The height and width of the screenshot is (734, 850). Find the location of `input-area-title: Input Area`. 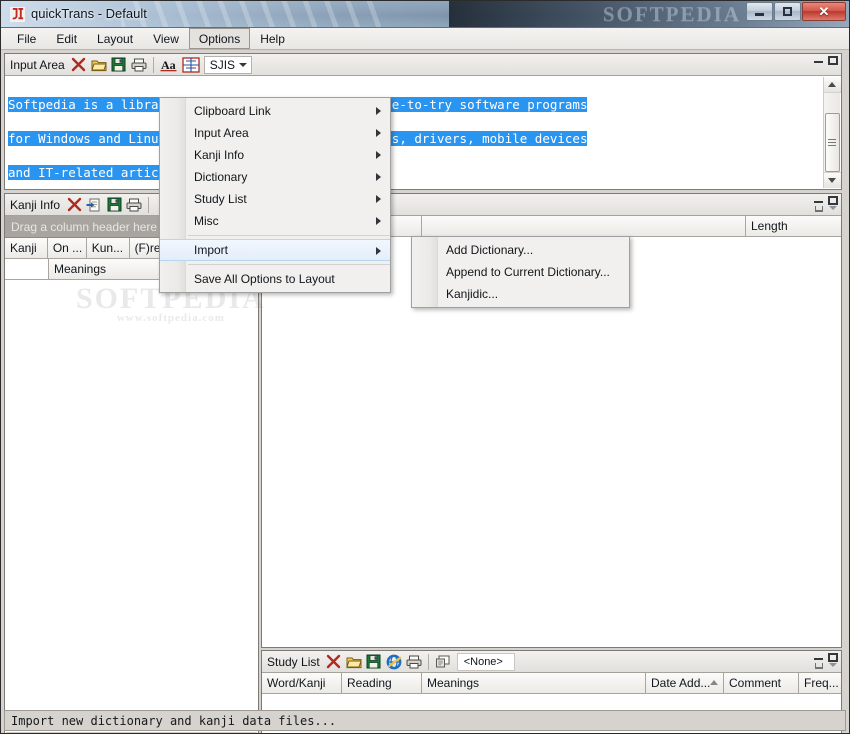

input-area-title: Input Area is located at coordinates (37, 64).